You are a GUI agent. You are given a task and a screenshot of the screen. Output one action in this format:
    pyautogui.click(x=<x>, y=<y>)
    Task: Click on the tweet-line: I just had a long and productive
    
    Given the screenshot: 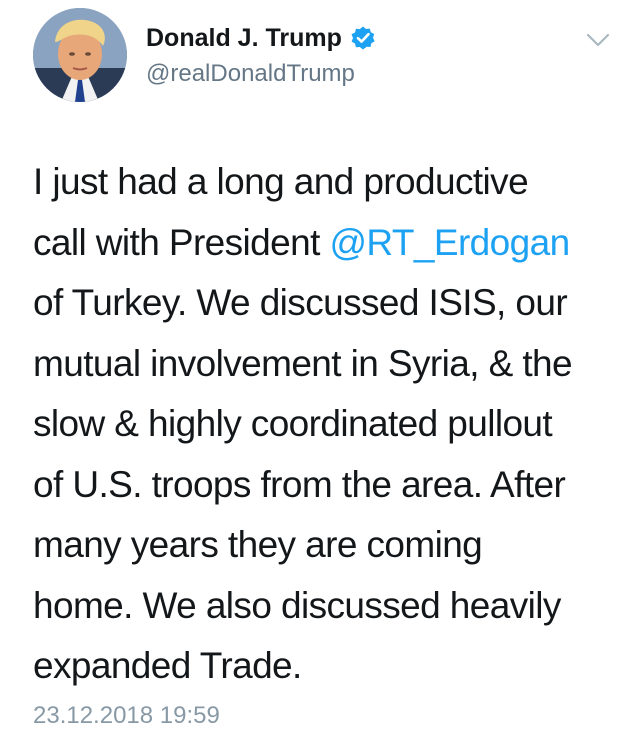 What is the action you would take?
    pyautogui.click(x=281, y=181)
    